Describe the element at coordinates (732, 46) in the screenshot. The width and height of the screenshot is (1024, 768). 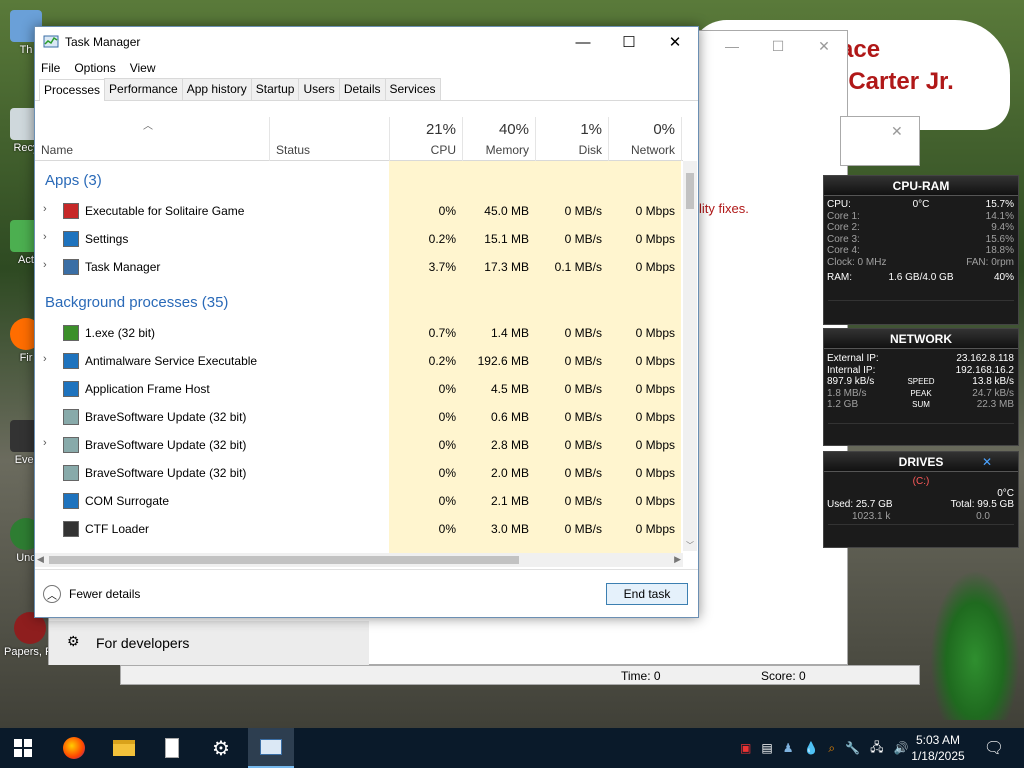
I see `minimize-icon: —` at that location.